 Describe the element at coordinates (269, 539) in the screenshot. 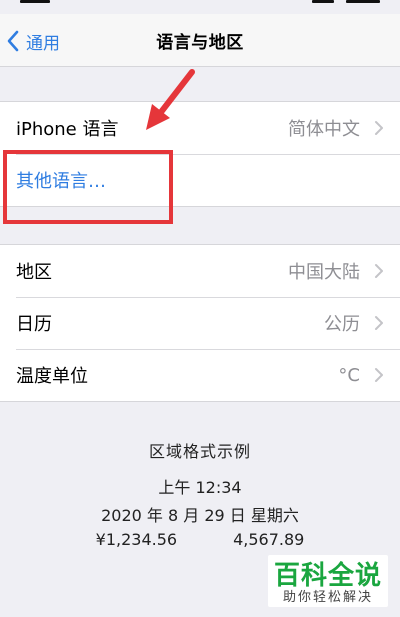

I see `format-example-number: 4,567.89` at that location.